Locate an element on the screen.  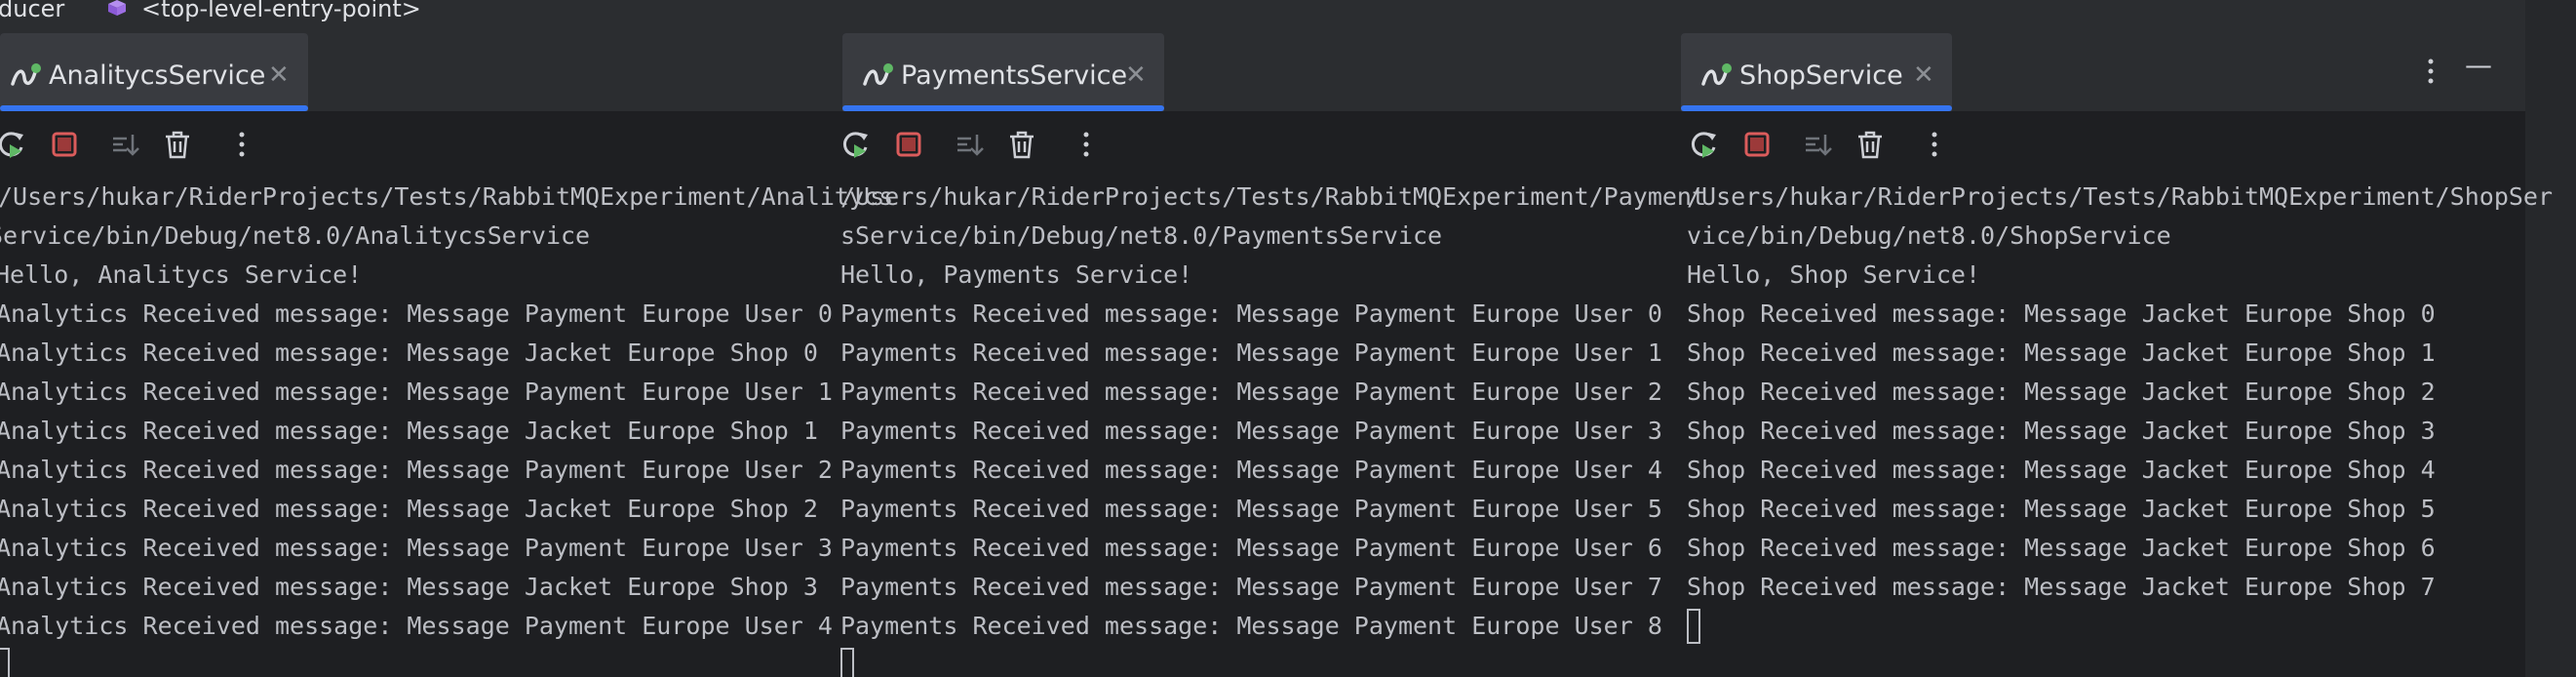
tab-shop-service: ShopService ✕ is located at coordinates (1816, 72).